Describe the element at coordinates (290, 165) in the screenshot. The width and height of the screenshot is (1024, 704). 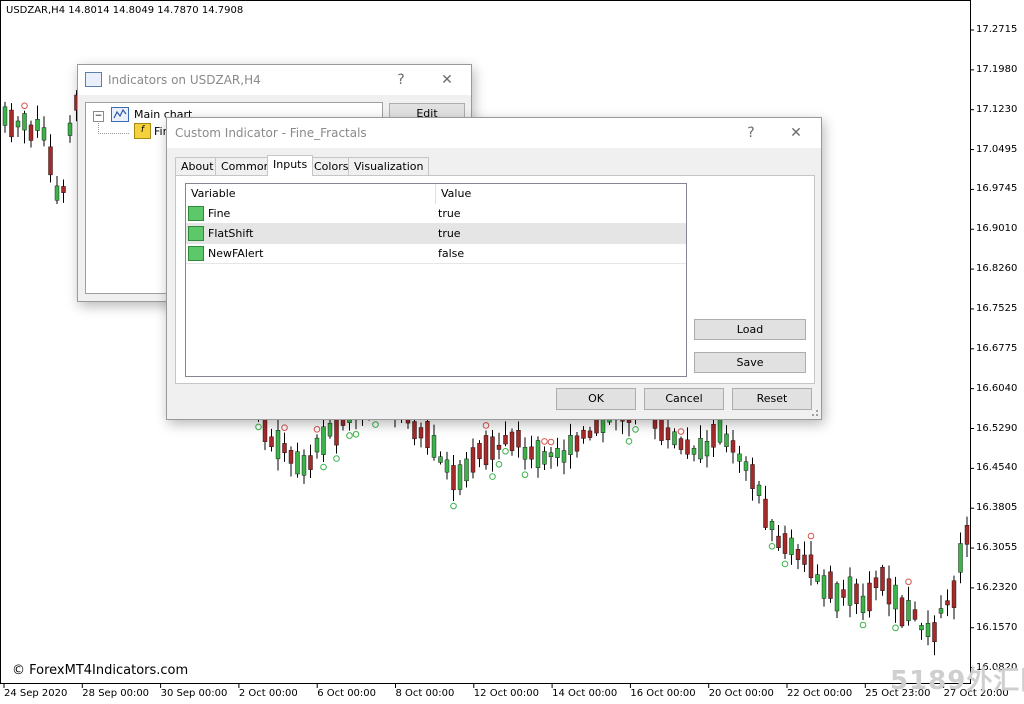
I see `tab-inputs: Inputs` at that location.